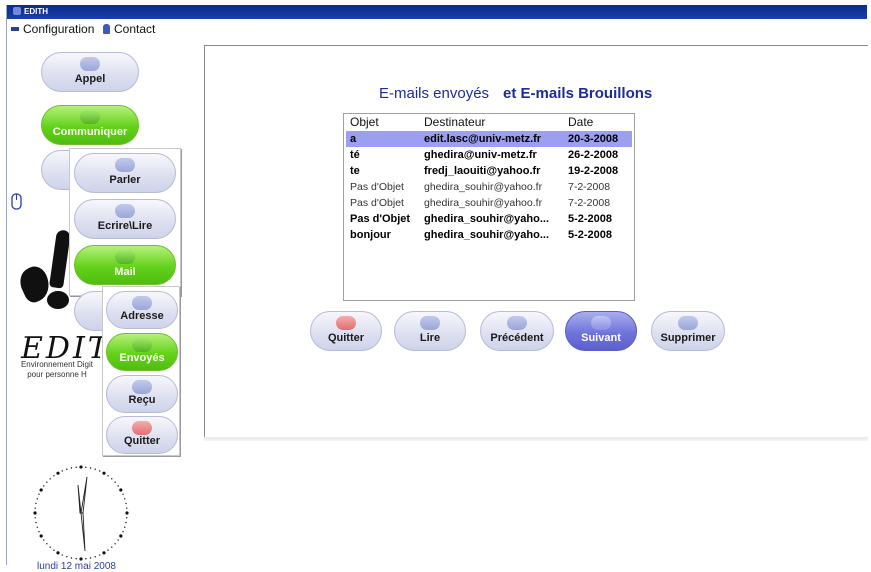  Describe the element at coordinates (437, 12) in the screenshot. I see `title-bar: EDITH` at that location.